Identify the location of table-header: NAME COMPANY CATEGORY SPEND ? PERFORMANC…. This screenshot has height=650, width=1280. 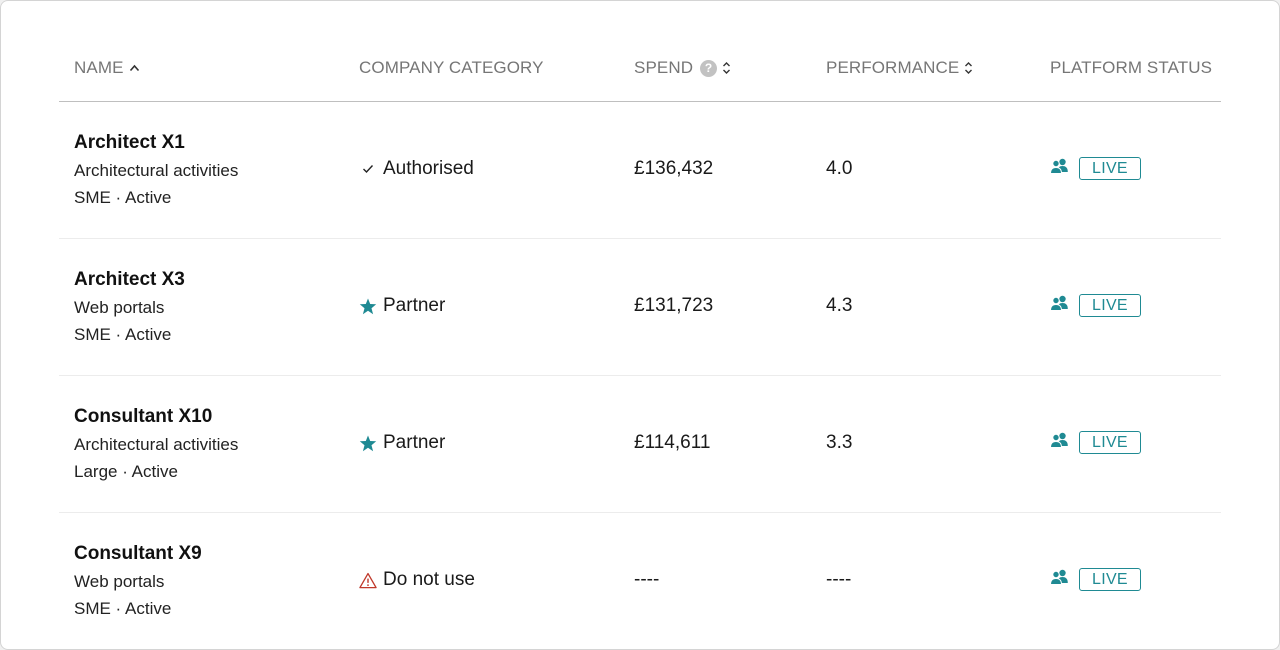
(640, 51).